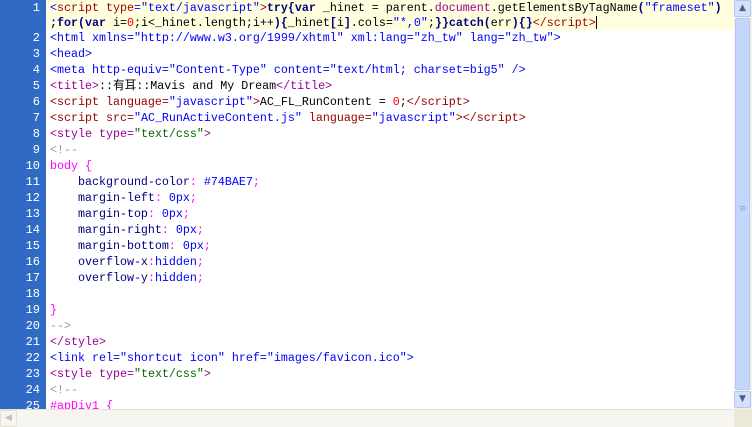  What do you see at coordinates (410, 23) in the screenshot?
I see `code-token: "*,0"` at bounding box center [410, 23].